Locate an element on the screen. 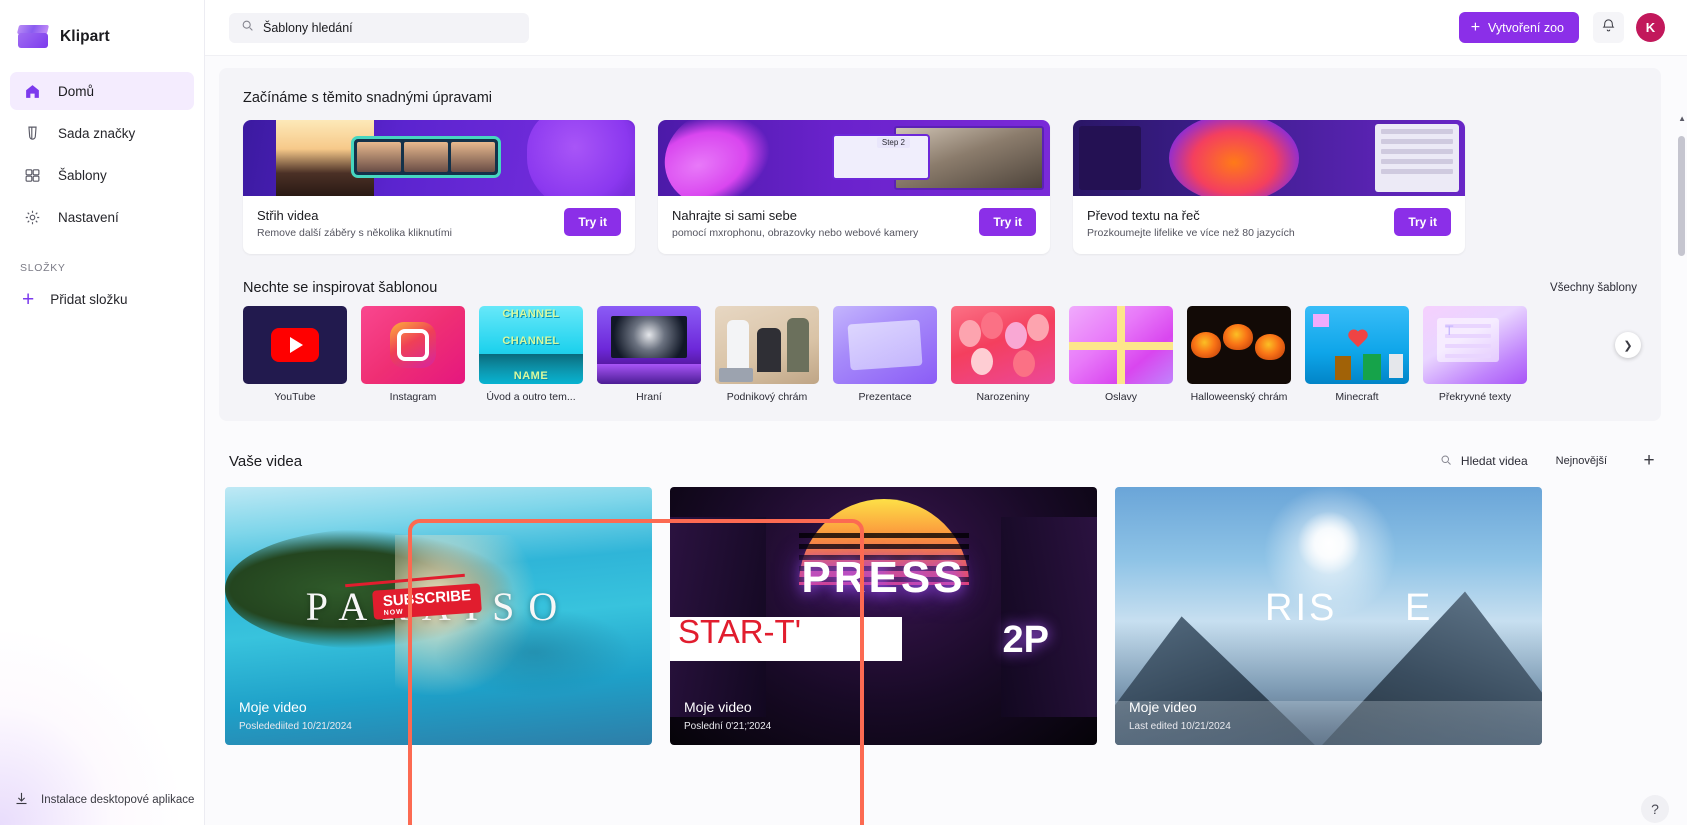 This screenshot has width=1687, height=825. template-card-halloween: Halloweenský chrám is located at coordinates (1239, 354).